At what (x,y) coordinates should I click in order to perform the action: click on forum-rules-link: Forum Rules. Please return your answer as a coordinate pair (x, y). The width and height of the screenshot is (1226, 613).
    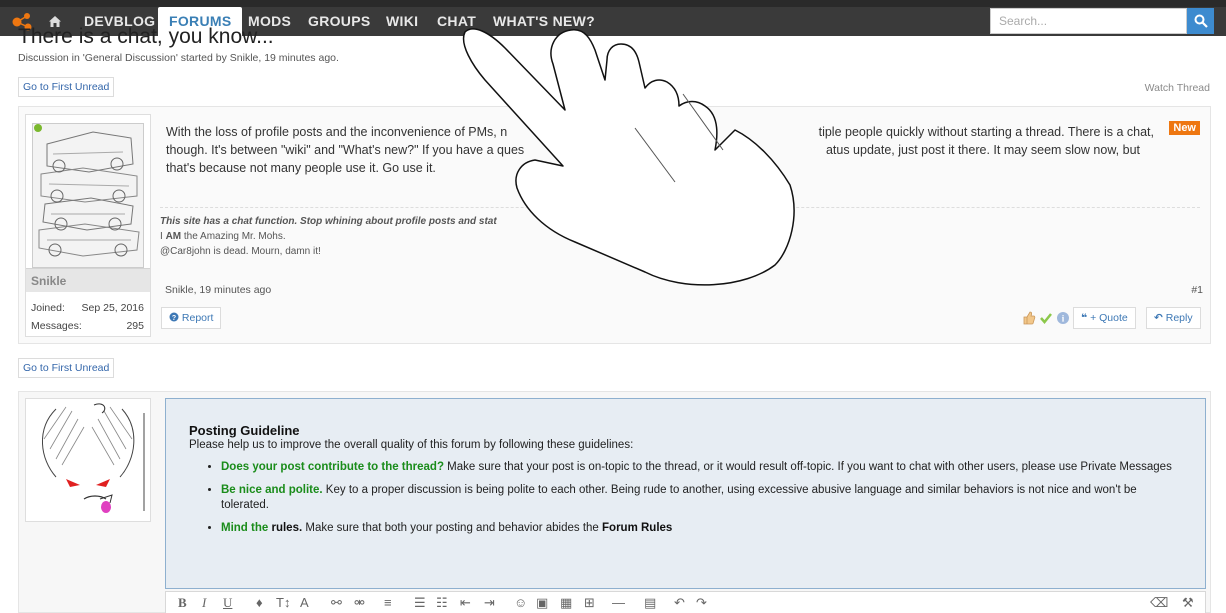
    Looking at the image, I should click on (637, 528).